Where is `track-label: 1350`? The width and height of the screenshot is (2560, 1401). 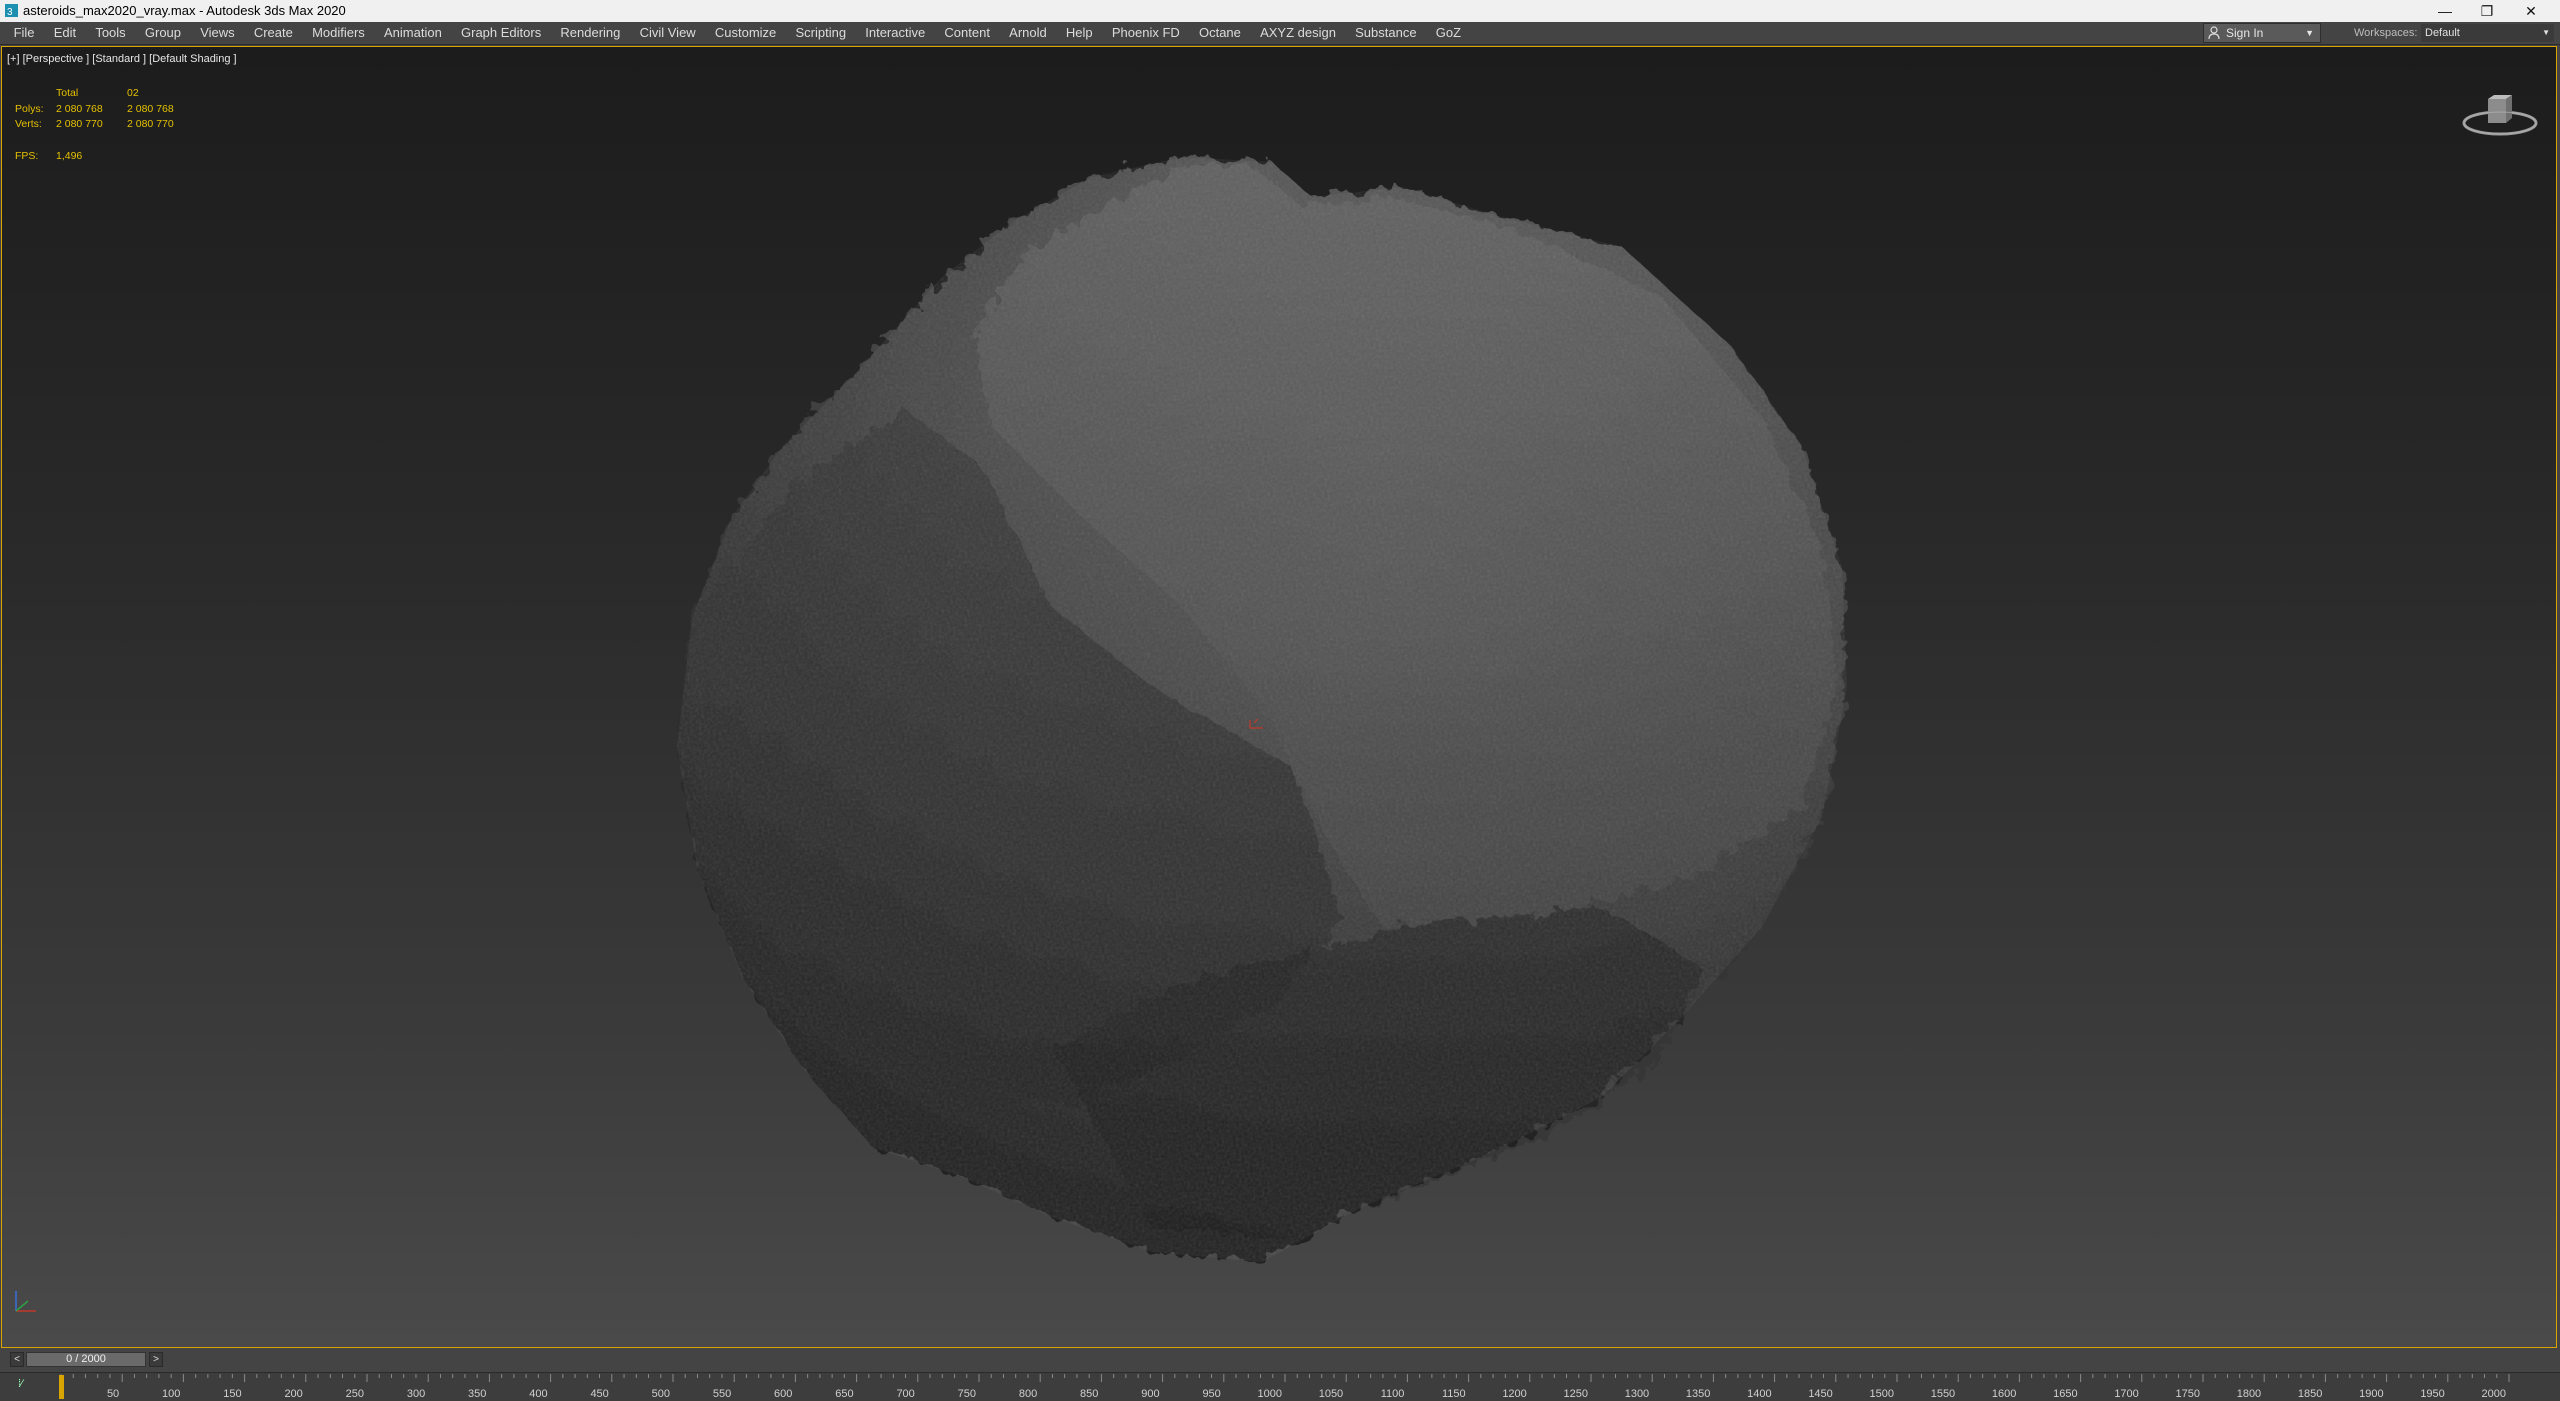
track-label: 1350 is located at coordinates (1698, 1394).